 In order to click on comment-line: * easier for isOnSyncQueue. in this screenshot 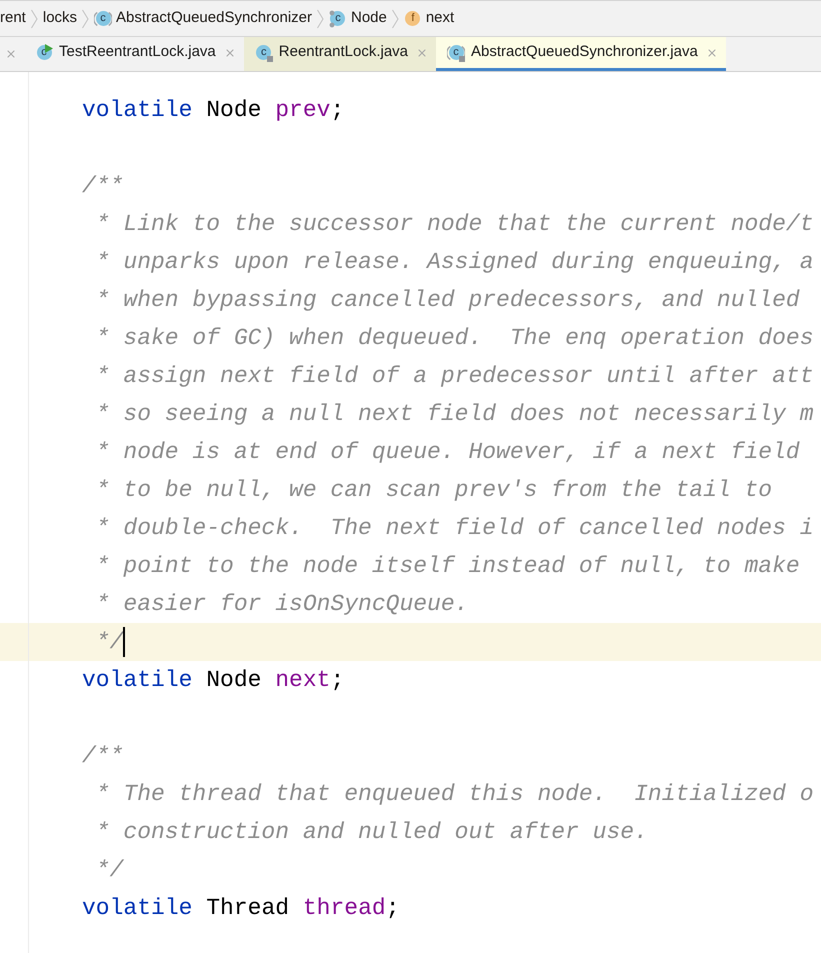, I will do `click(282, 604)`.